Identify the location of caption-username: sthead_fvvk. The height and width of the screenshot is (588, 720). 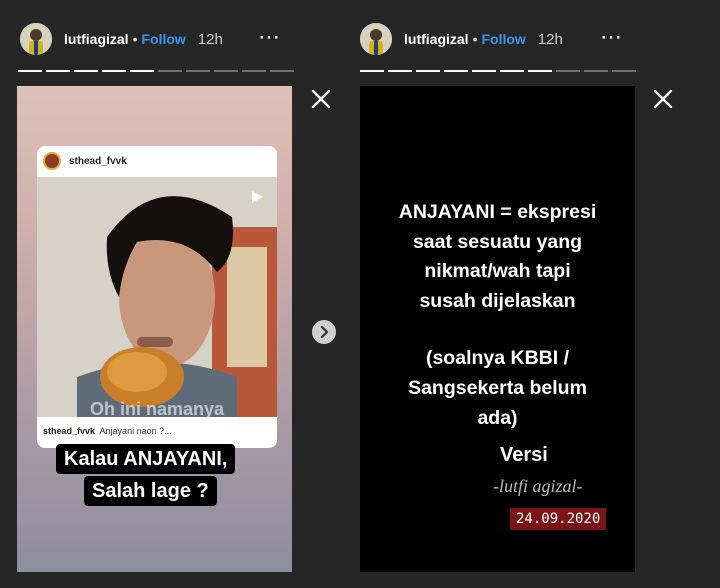
(69, 431).